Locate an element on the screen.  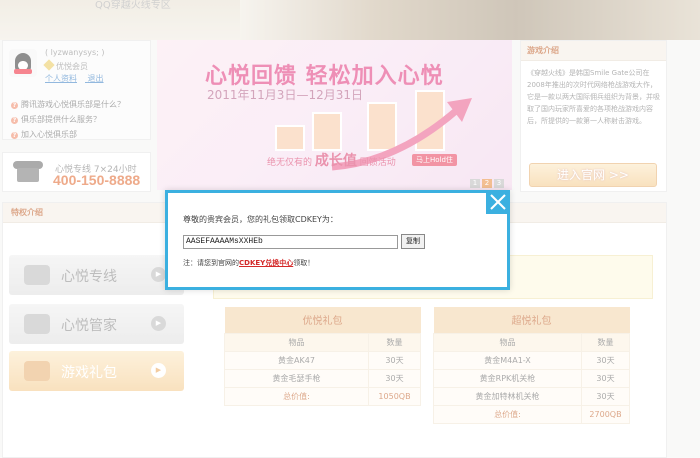
cdkey-center-link: CDKEY兑换中心 is located at coordinates (266, 263).